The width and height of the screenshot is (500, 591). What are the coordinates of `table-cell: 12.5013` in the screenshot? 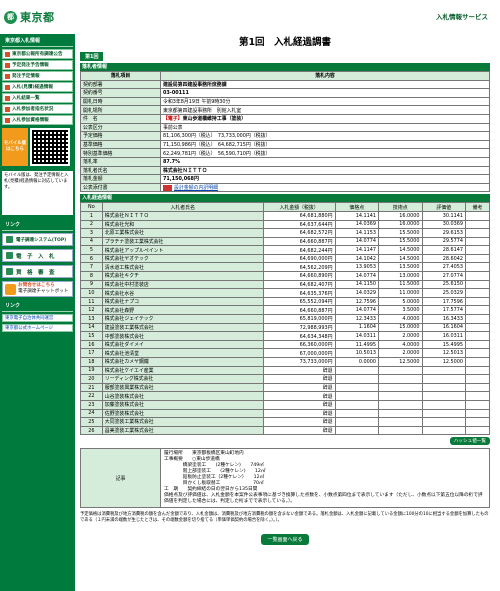 It's located at (444, 353).